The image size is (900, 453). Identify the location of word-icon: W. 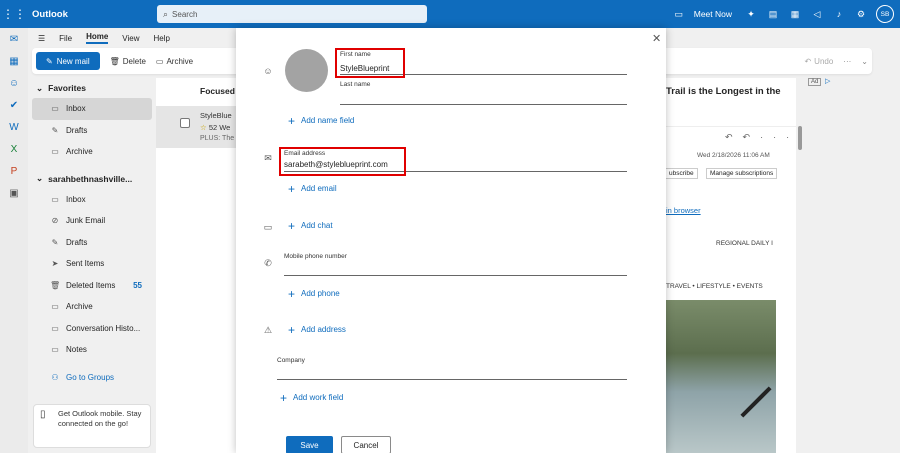
(14, 127).